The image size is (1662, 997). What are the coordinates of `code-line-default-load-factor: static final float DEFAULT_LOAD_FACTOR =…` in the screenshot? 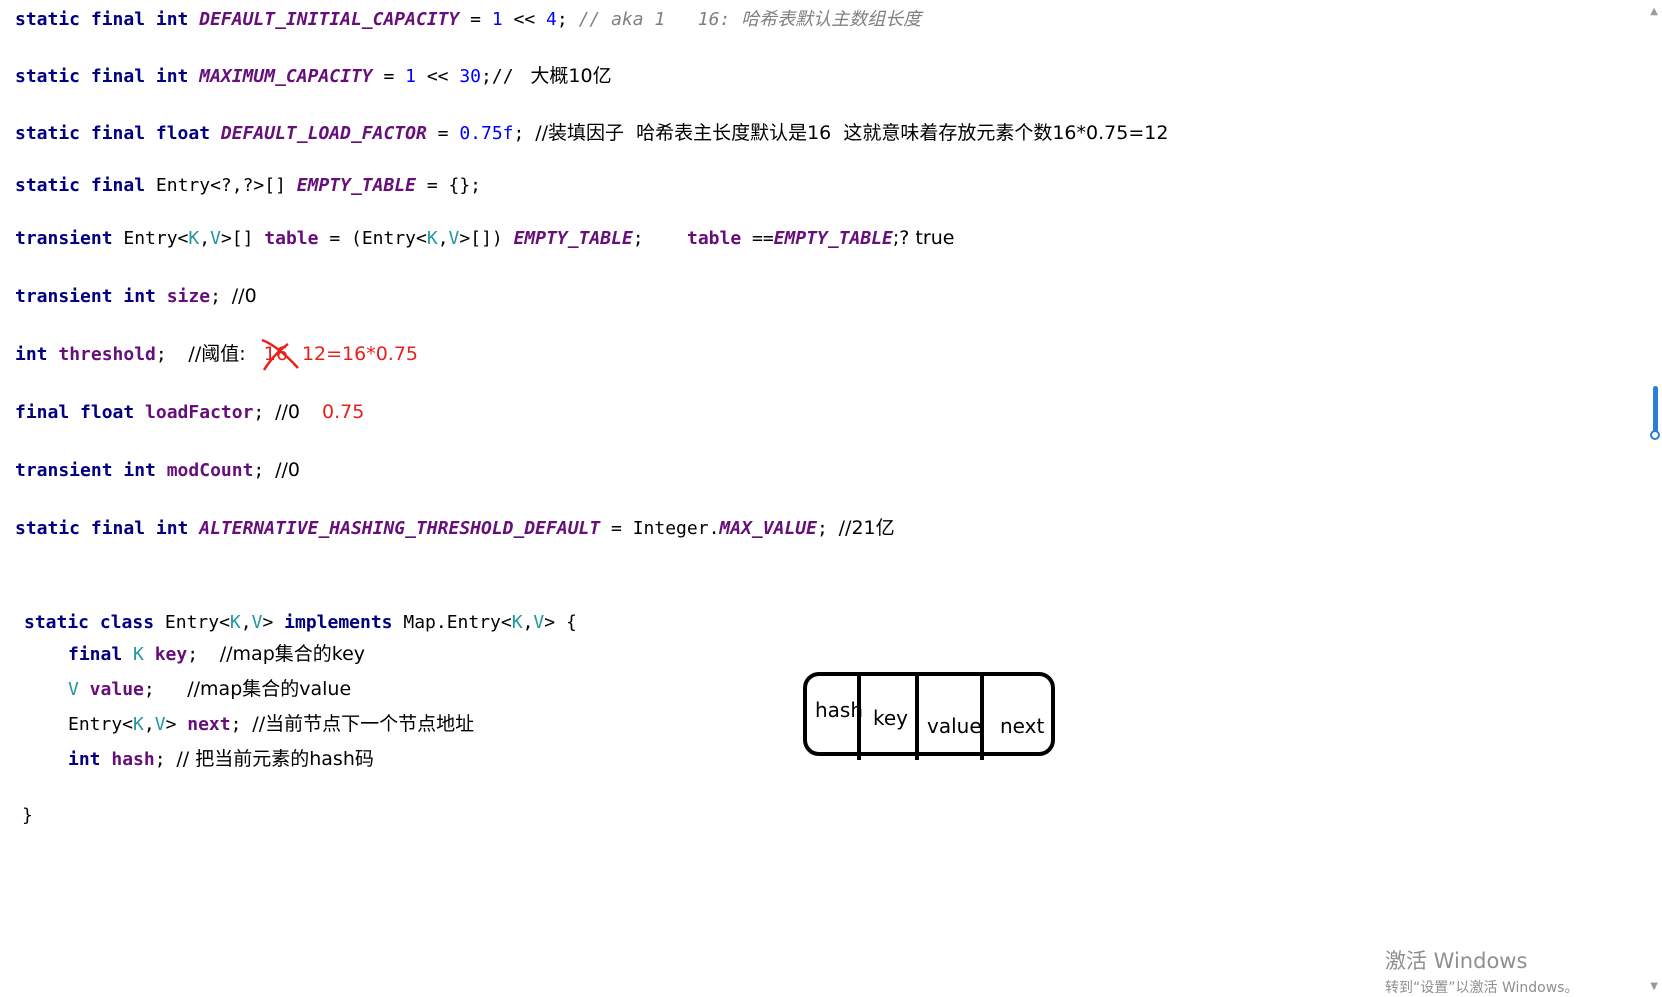 It's located at (591, 133).